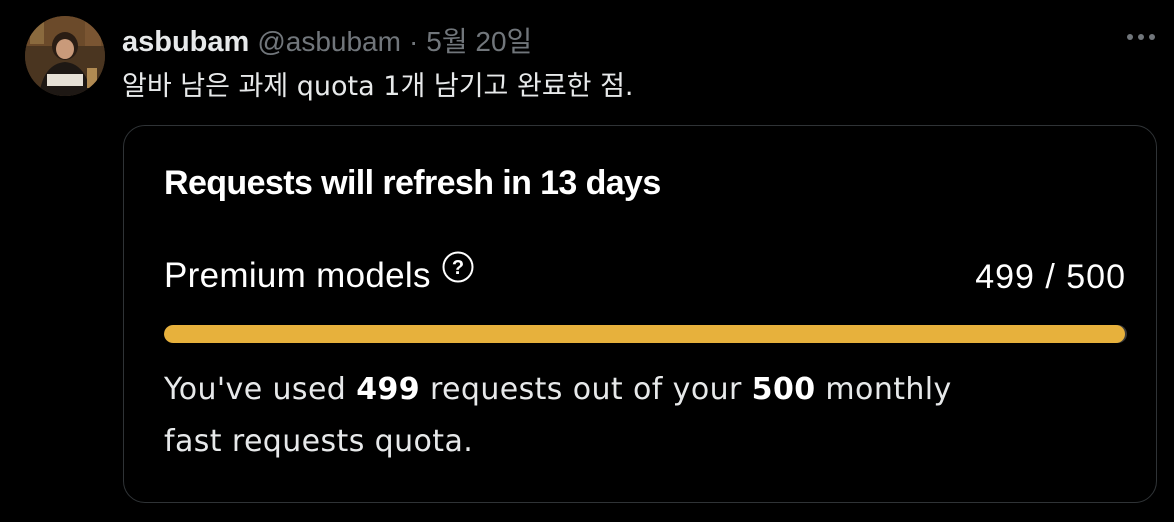 The image size is (1174, 522). Describe the element at coordinates (883, 389) in the screenshot. I see `description-suffix: monthly` at that location.